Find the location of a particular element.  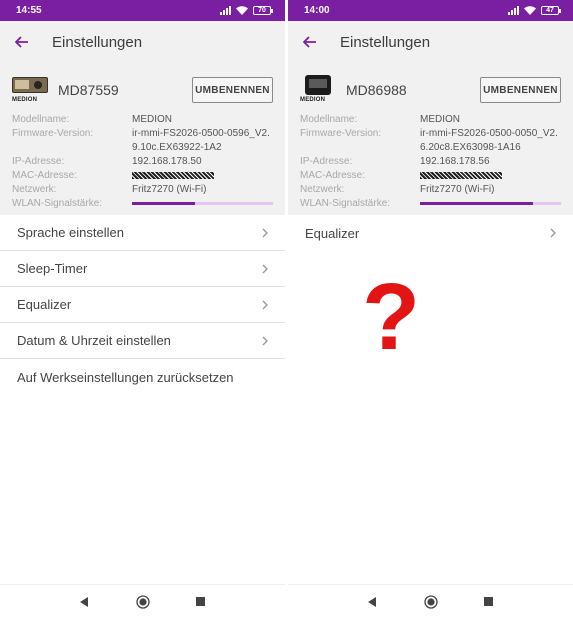

device-name: MD87559 is located at coordinates (88, 90).